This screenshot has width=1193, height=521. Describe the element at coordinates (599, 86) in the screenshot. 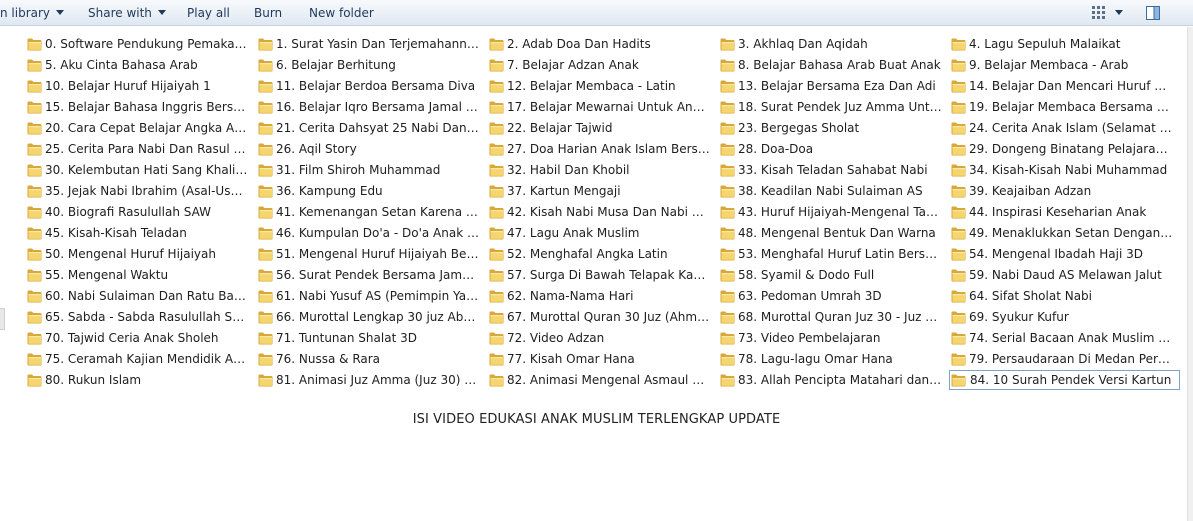

I see `folder-item: 12. Belajar Membaca - Latin` at that location.